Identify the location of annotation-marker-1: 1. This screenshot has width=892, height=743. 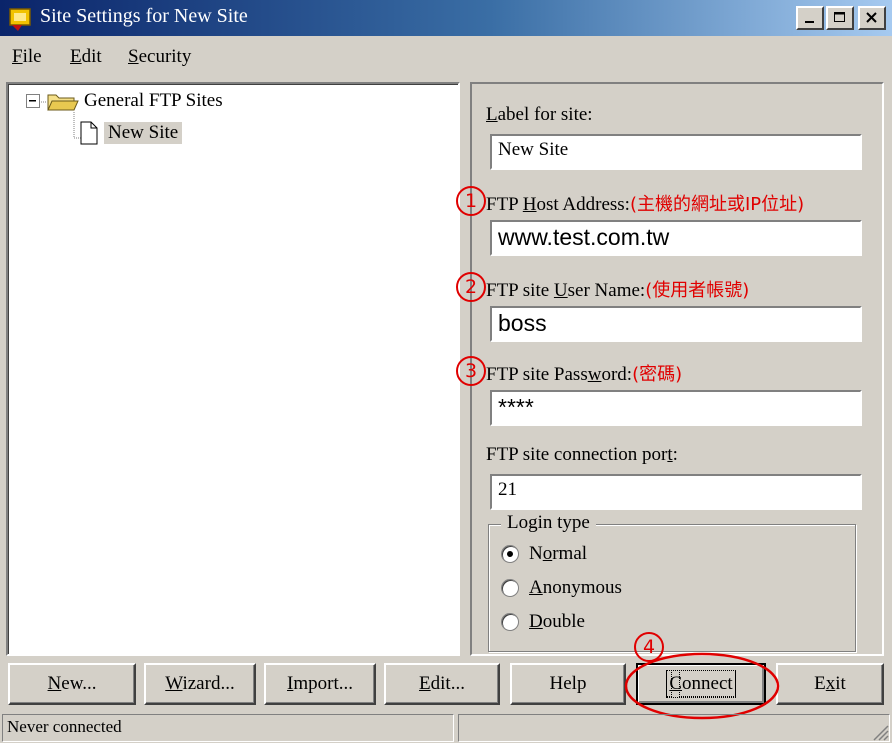
(471, 201).